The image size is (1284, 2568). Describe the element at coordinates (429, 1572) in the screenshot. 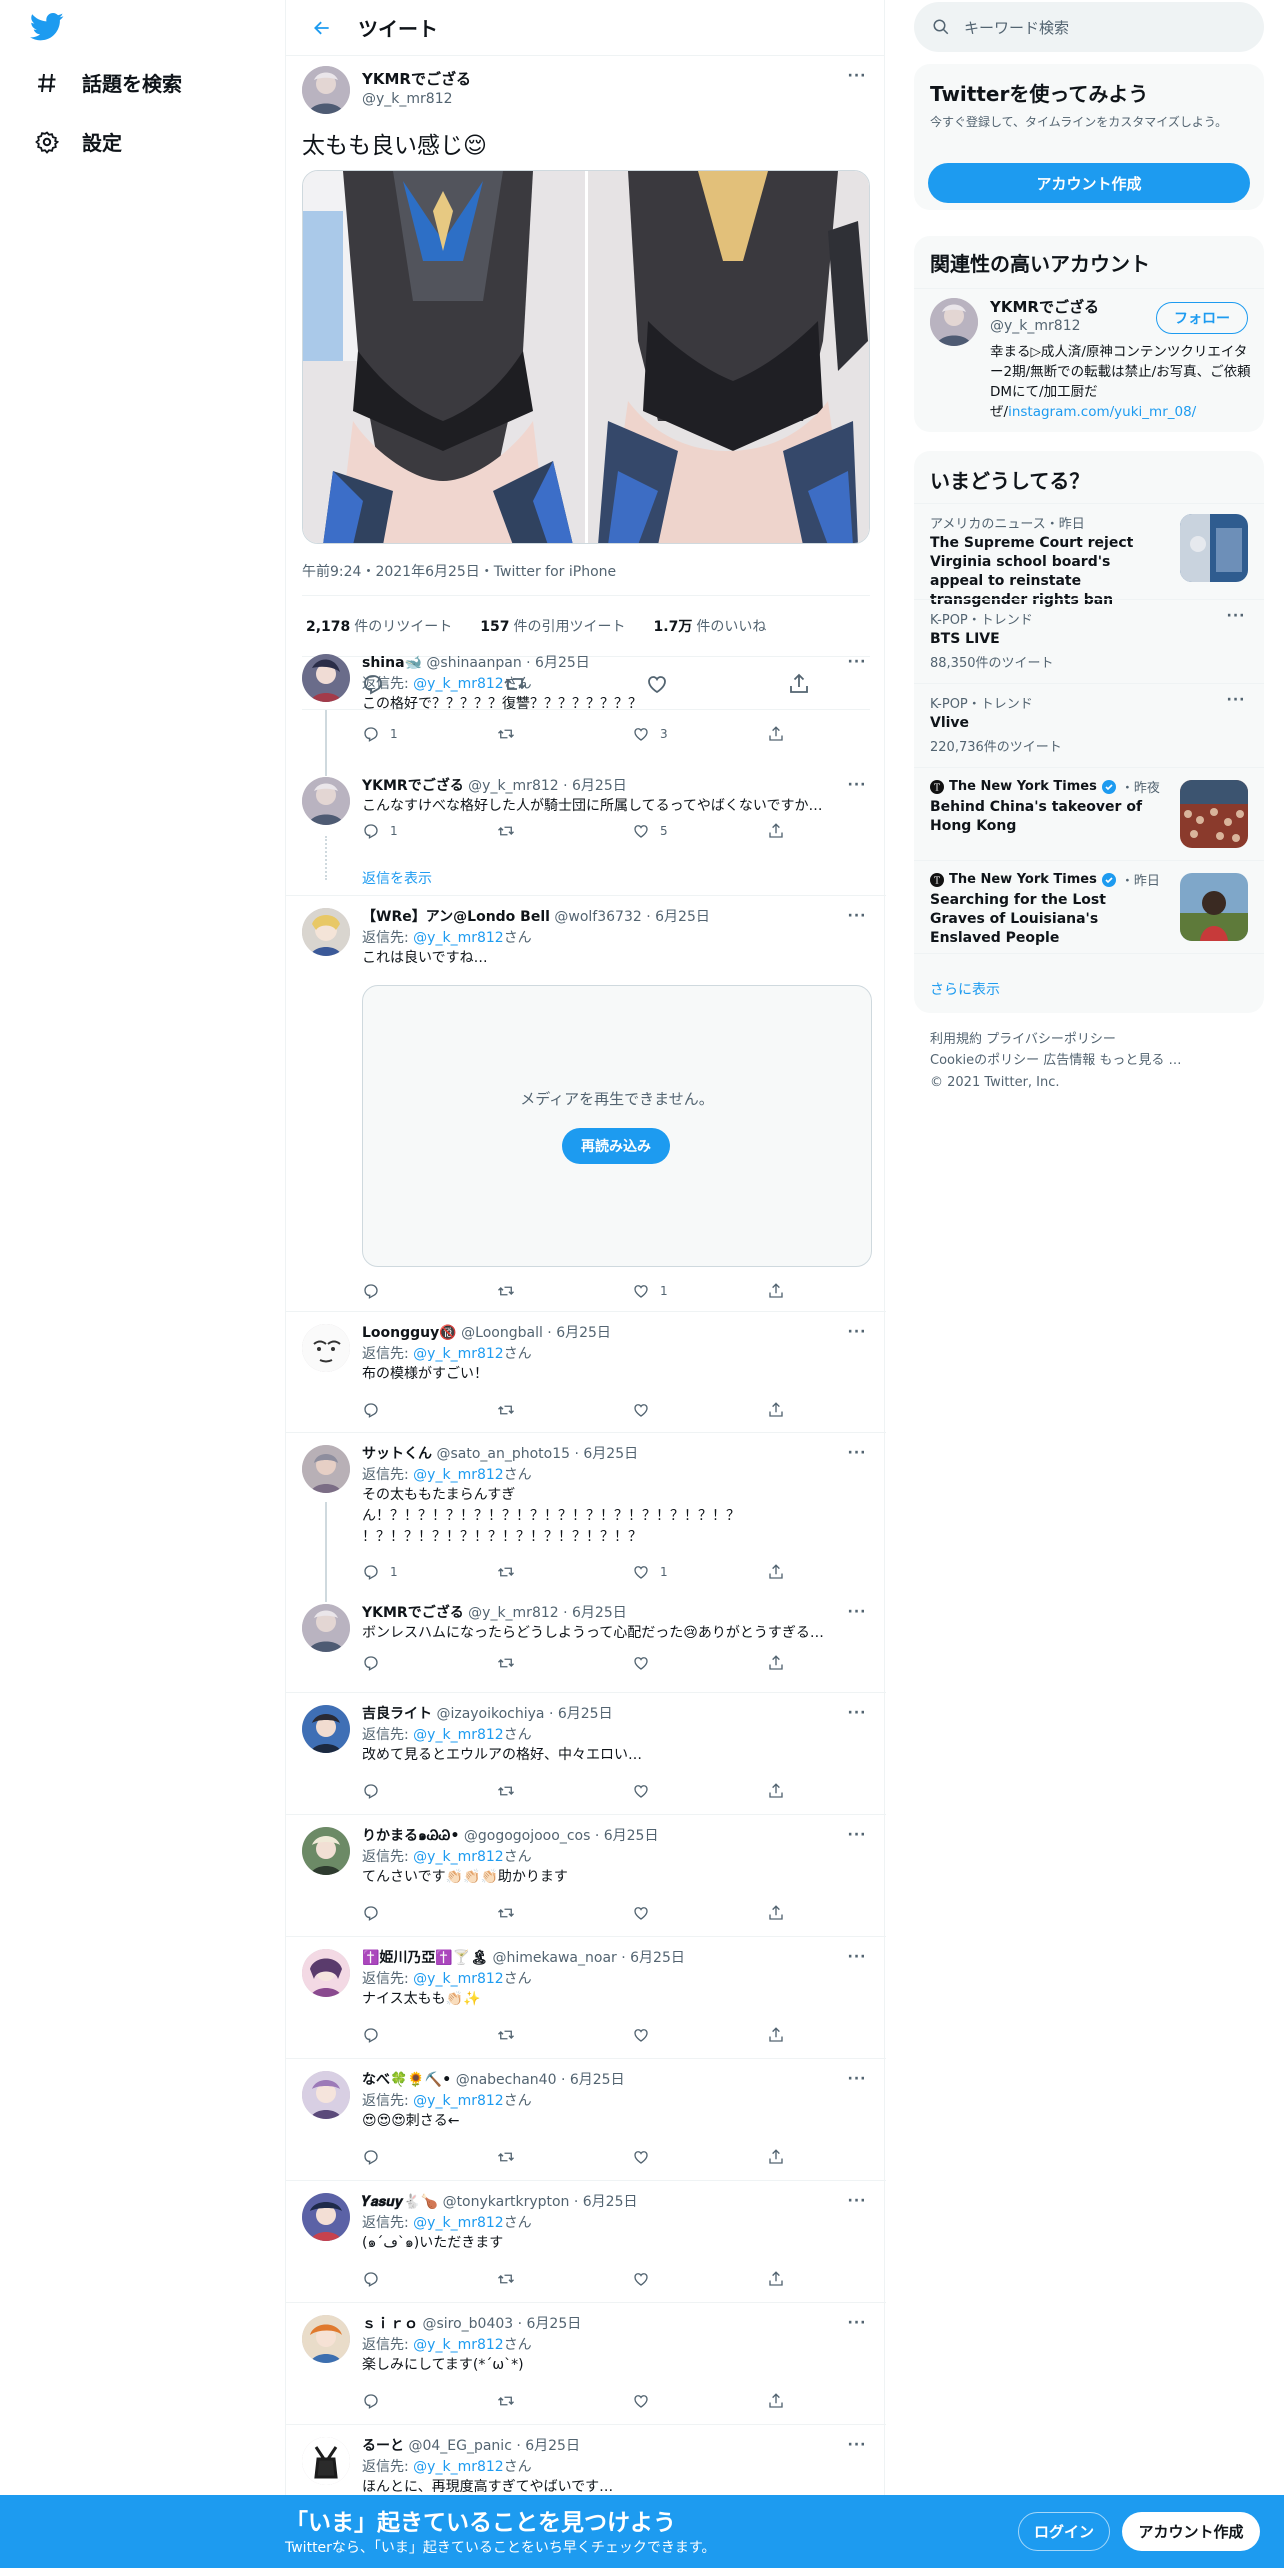

I see `reply-button: 1` at that location.